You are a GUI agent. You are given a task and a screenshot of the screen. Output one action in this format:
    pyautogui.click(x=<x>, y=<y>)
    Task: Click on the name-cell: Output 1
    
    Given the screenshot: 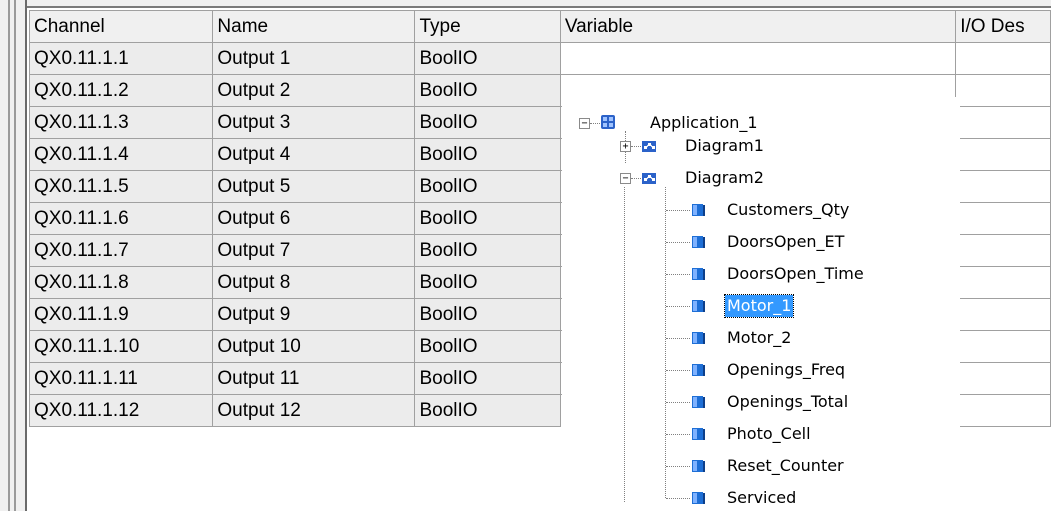 What is the action you would take?
    pyautogui.click(x=314, y=58)
    